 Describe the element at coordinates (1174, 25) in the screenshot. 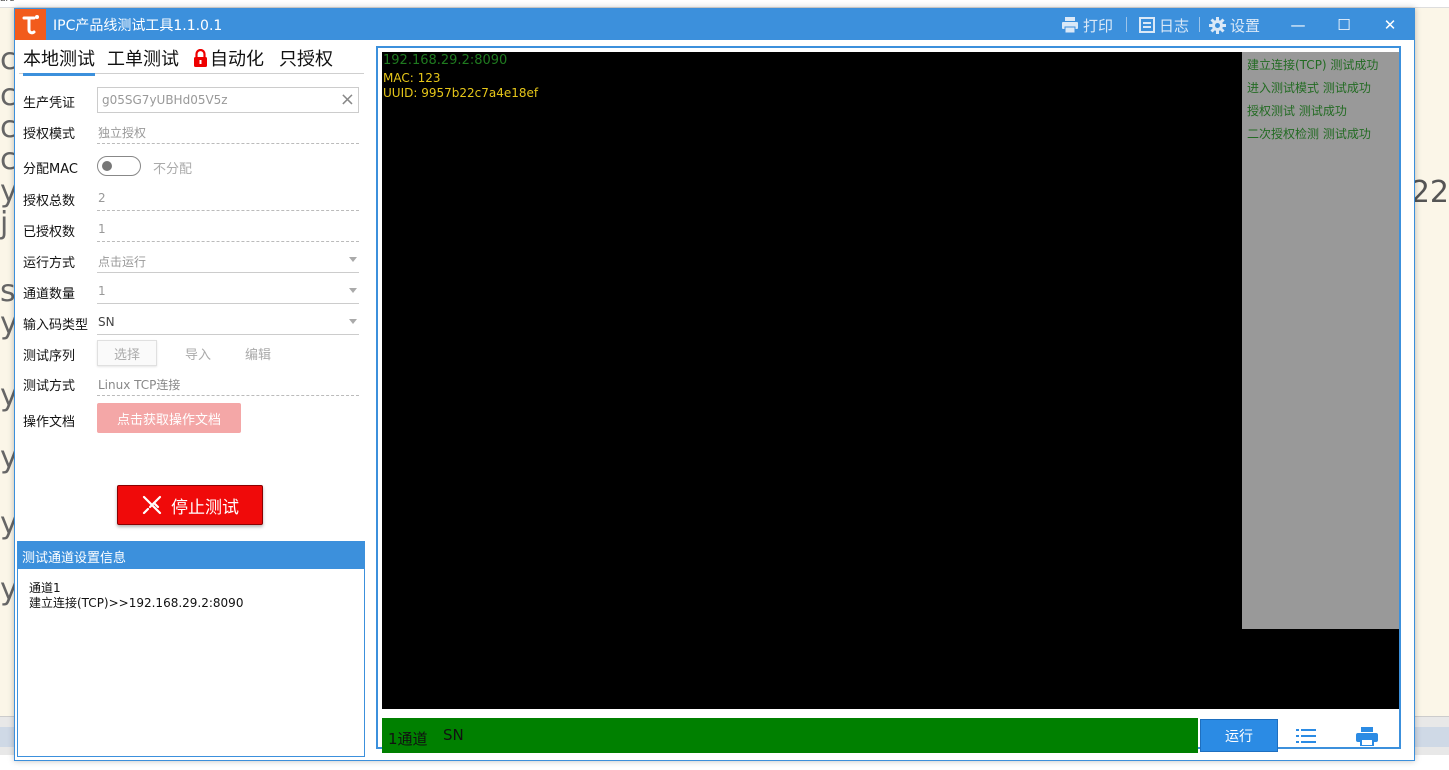

I see `log-label: 日志` at that location.